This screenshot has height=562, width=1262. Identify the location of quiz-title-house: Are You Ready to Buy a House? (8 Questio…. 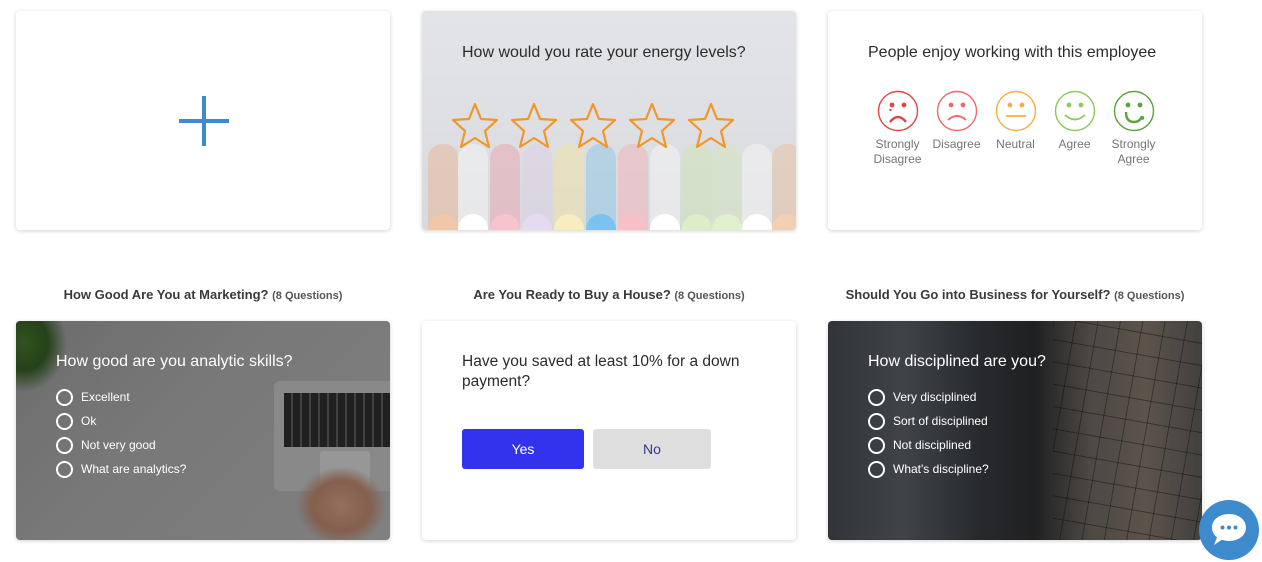
(609, 294).